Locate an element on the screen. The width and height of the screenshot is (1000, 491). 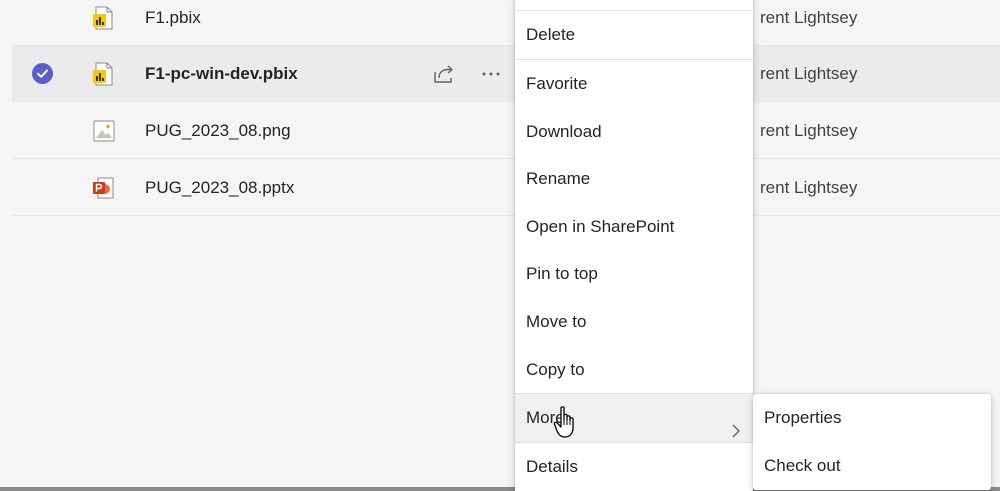
file-name: PUG_2023_08.png is located at coordinates (218, 131).